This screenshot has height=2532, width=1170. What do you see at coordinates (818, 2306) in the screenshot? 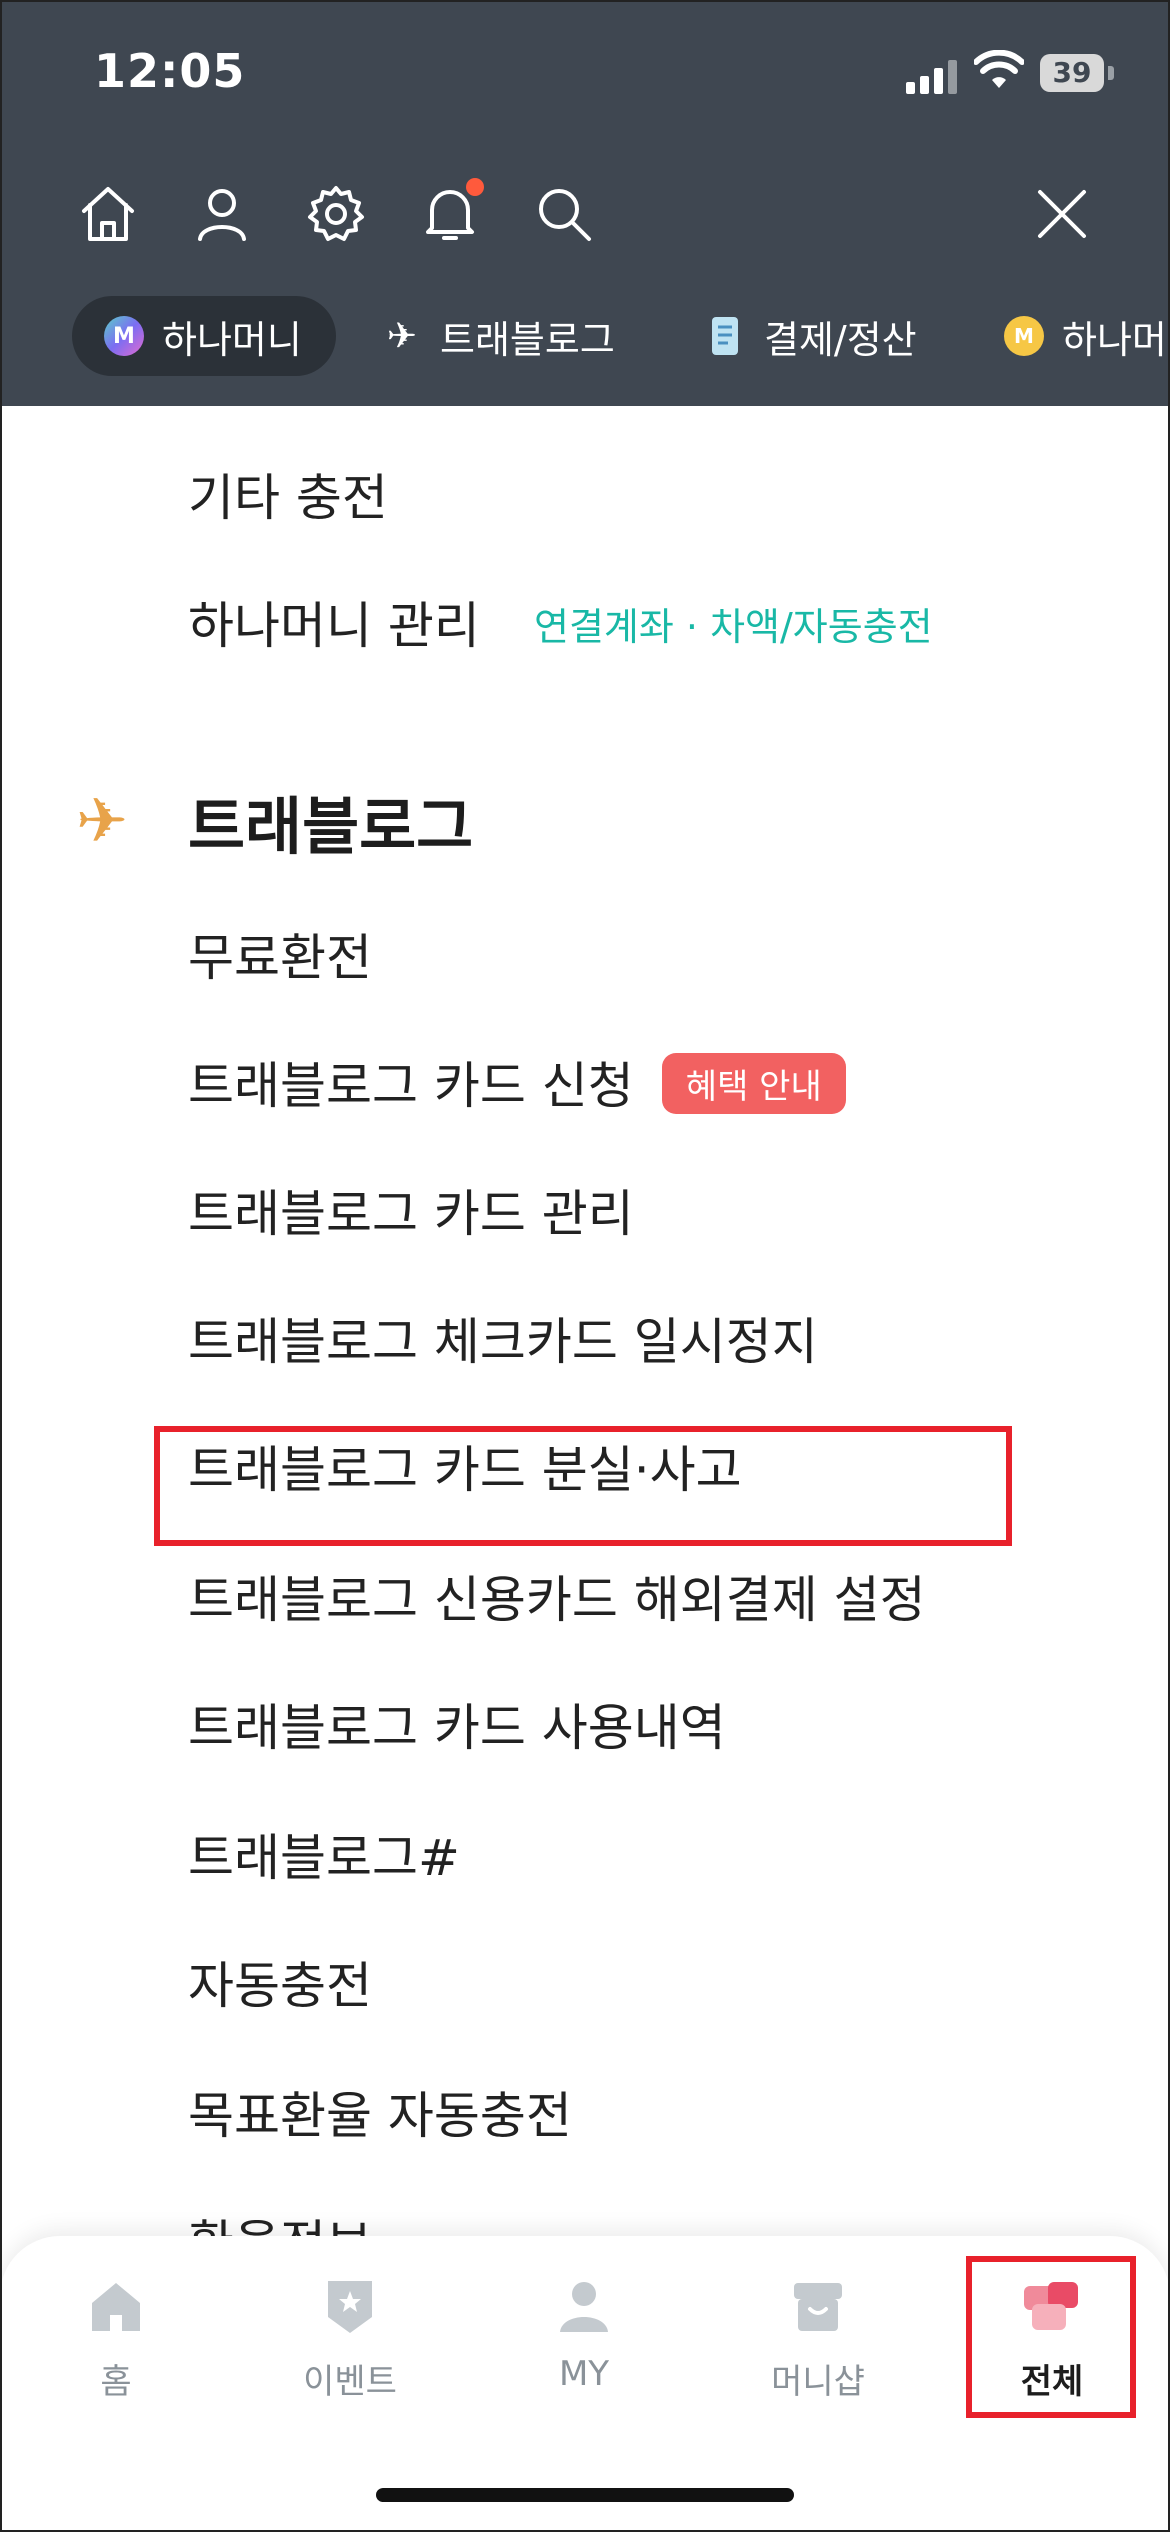
I see `shop-icon` at bounding box center [818, 2306].